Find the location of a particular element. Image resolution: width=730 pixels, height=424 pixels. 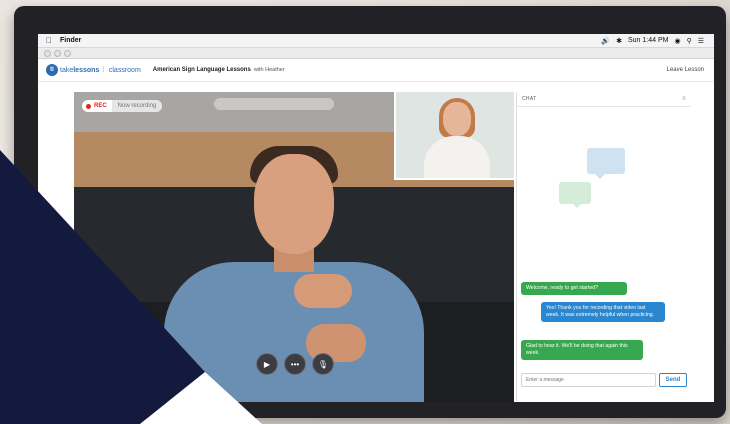

mac-menubar:  Finder 🔊 ✱ Sun 1:44 PM ◉ ⚲ ☰ is located at coordinates (376, 41).